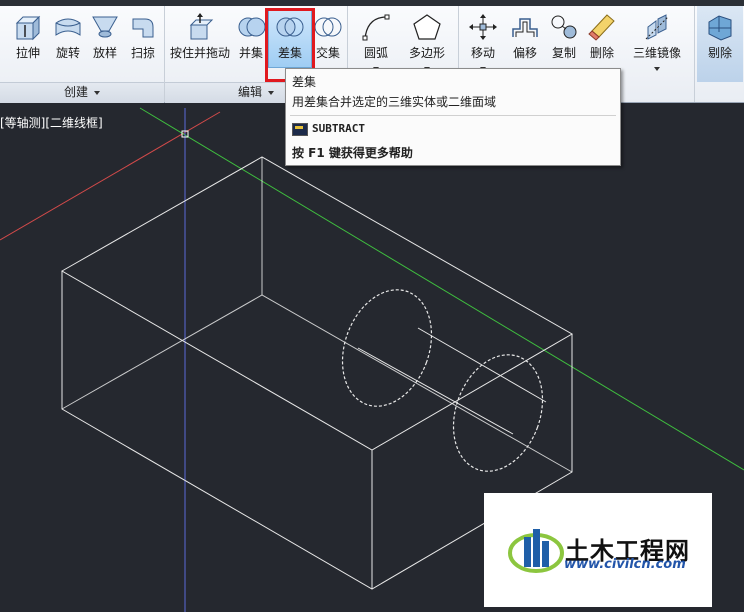 This screenshot has height=612, width=744. What do you see at coordinates (720, 44) in the screenshot?
I see `cull-button: 剔除` at bounding box center [720, 44].